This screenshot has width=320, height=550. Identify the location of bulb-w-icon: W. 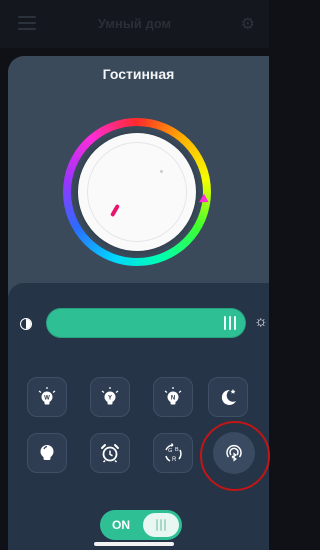
(47, 396).